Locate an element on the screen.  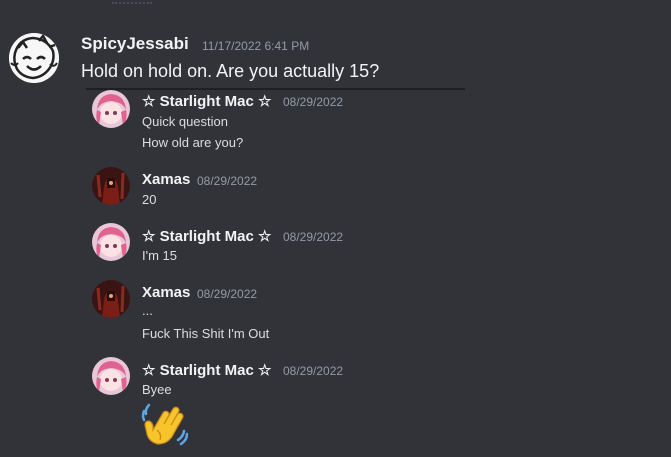
message-line: Byee is located at coordinates (157, 389).